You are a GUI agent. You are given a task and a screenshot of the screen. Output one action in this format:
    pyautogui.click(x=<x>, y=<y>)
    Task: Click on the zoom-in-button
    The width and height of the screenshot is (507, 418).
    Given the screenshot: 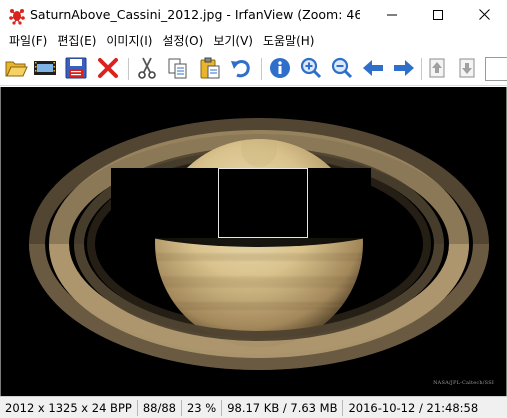 What is the action you would take?
    pyautogui.click(x=311, y=69)
    